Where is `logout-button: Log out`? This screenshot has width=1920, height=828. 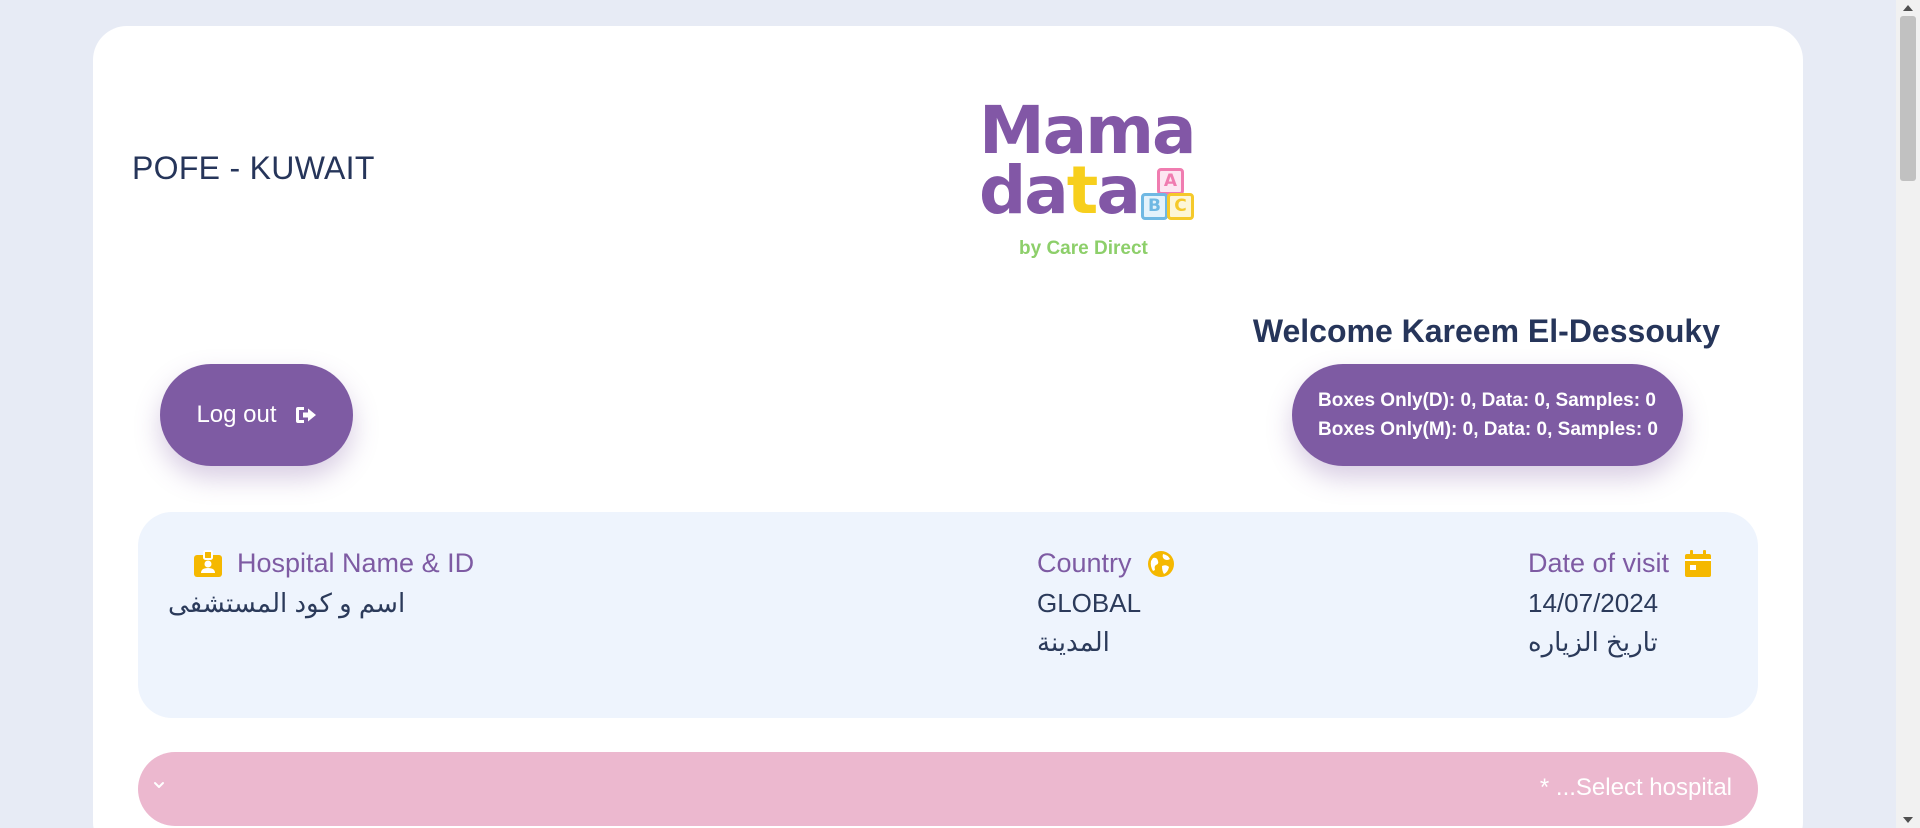 logout-button: Log out is located at coordinates (256, 415).